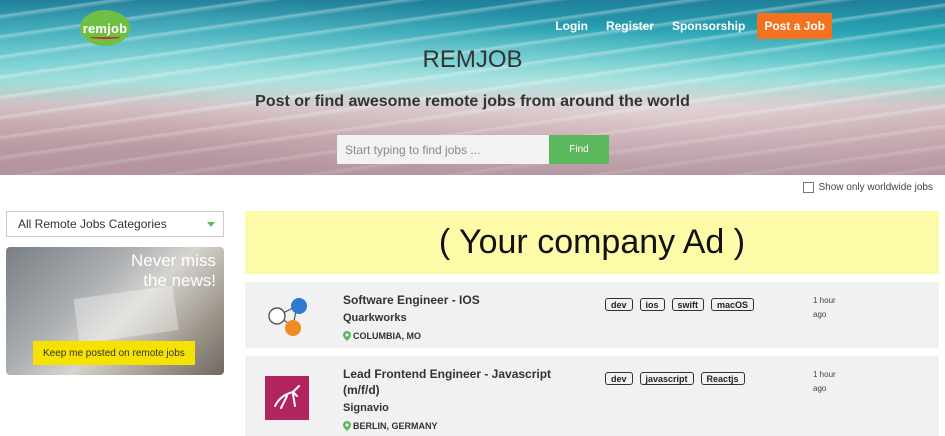 This screenshot has height=436, width=945. Describe the element at coordinates (579, 149) in the screenshot. I see `find-button: Find` at that location.